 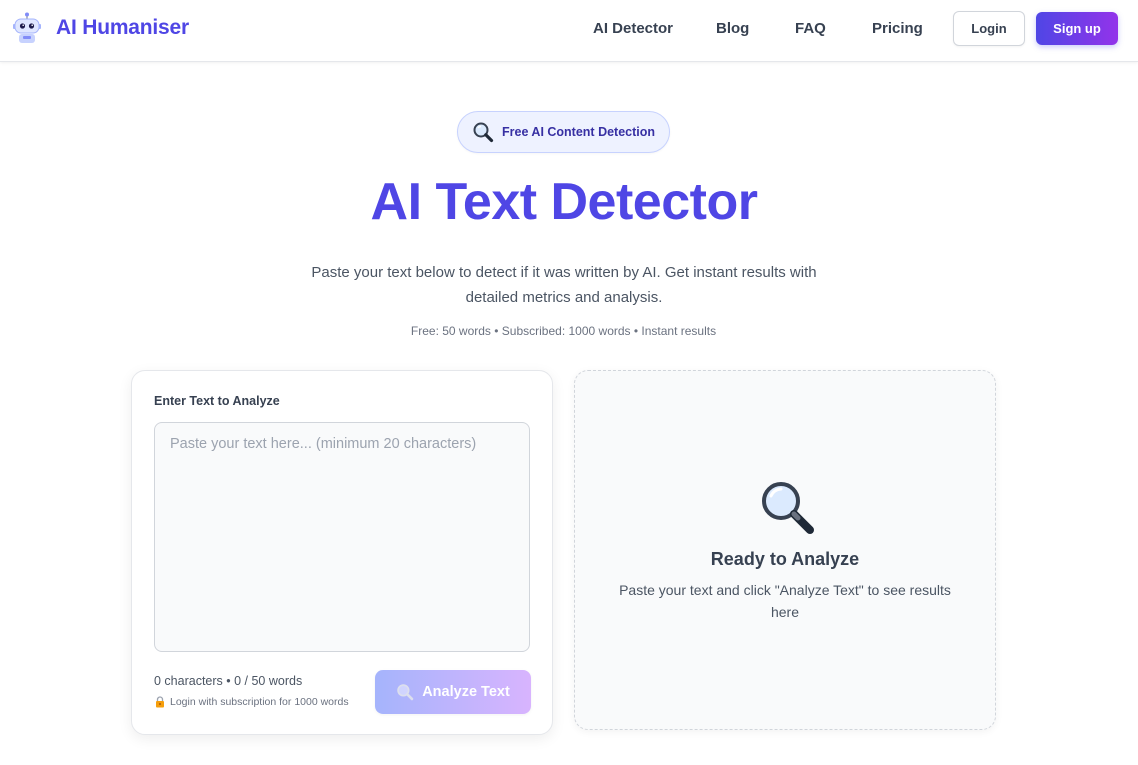 I want to click on page-title: AI Text Detector, so click(x=564, y=202).